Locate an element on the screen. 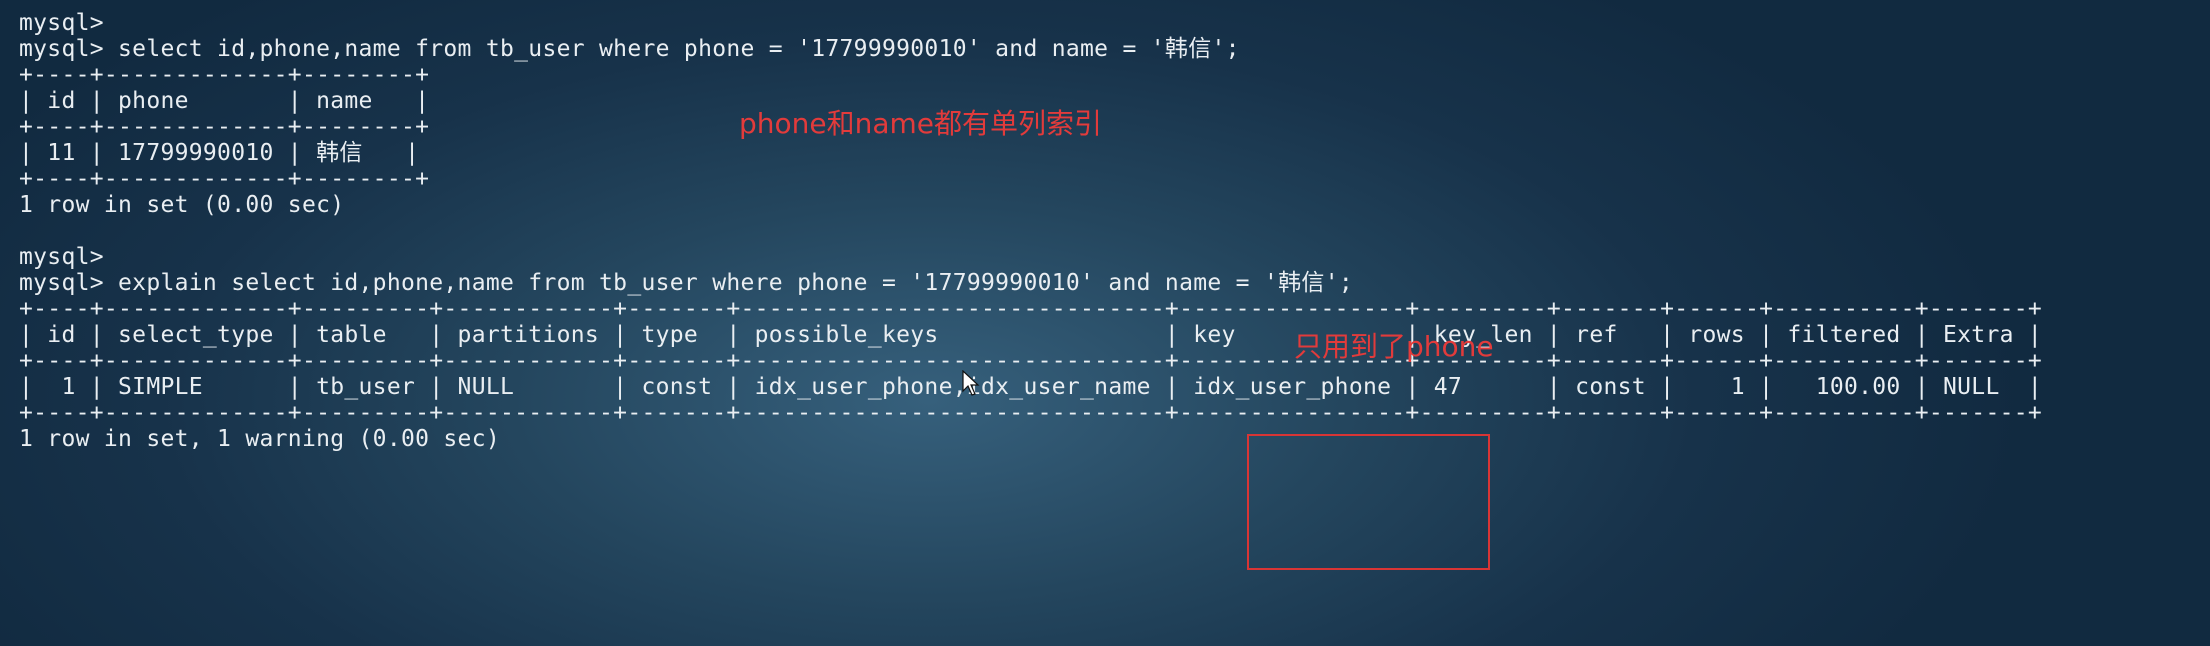  annotation-single-column-index: phone和name都有单列索引 is located at coordinates (921, 123).